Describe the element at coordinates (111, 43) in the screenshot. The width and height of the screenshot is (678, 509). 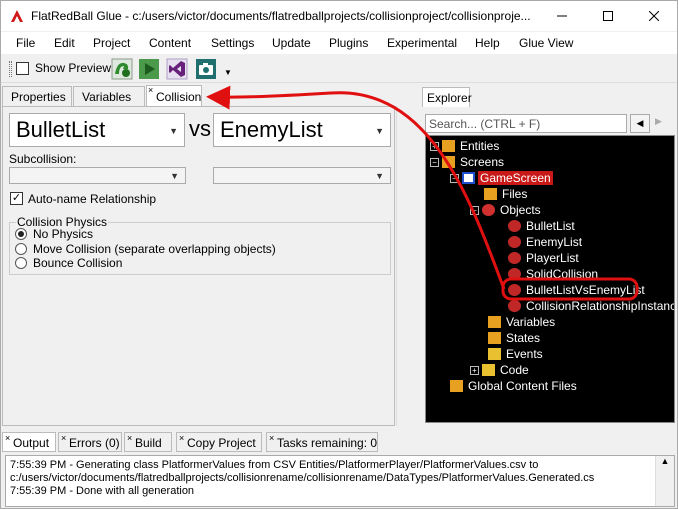
I see `menu-project: Project` at that location.